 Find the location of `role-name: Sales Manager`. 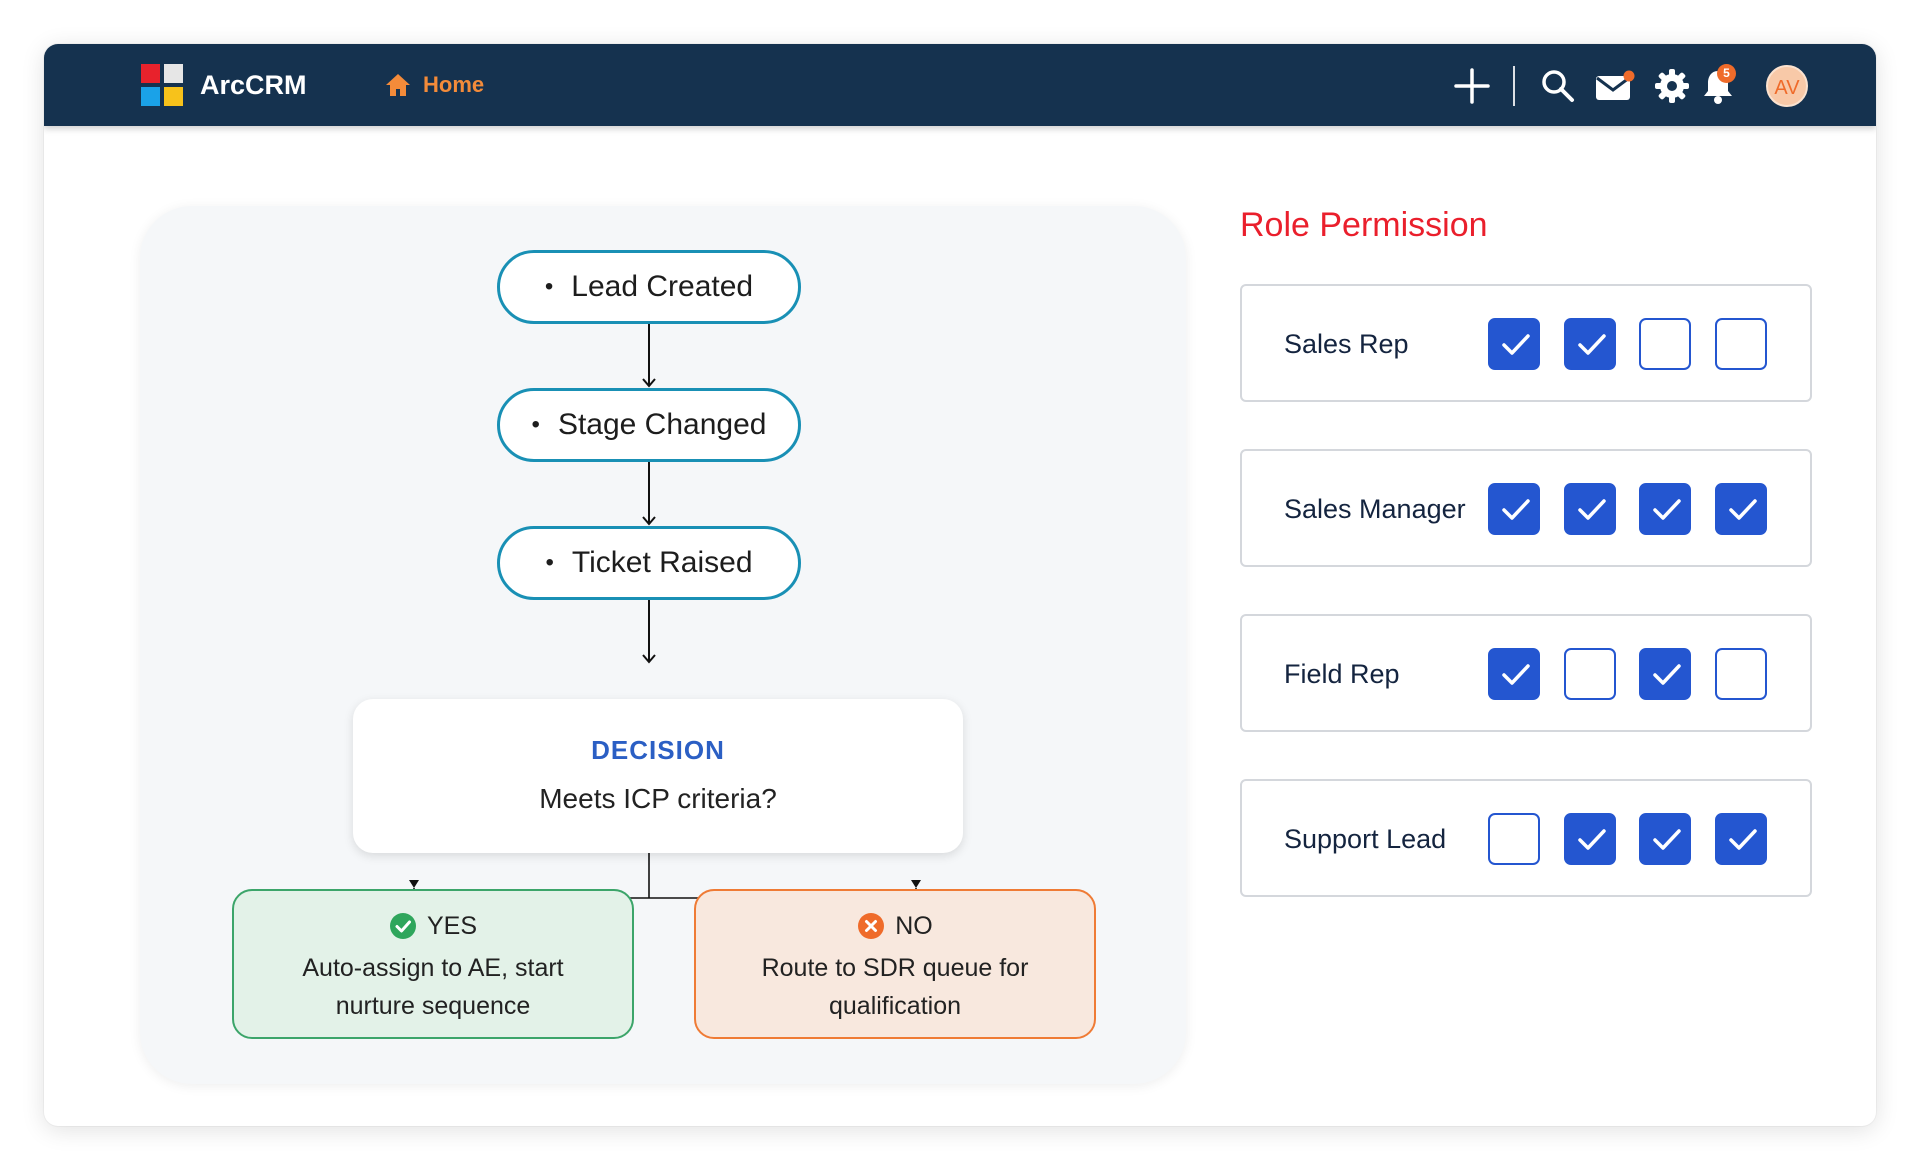

role-name: Sales Manager is located at coordinates (1375, 509).